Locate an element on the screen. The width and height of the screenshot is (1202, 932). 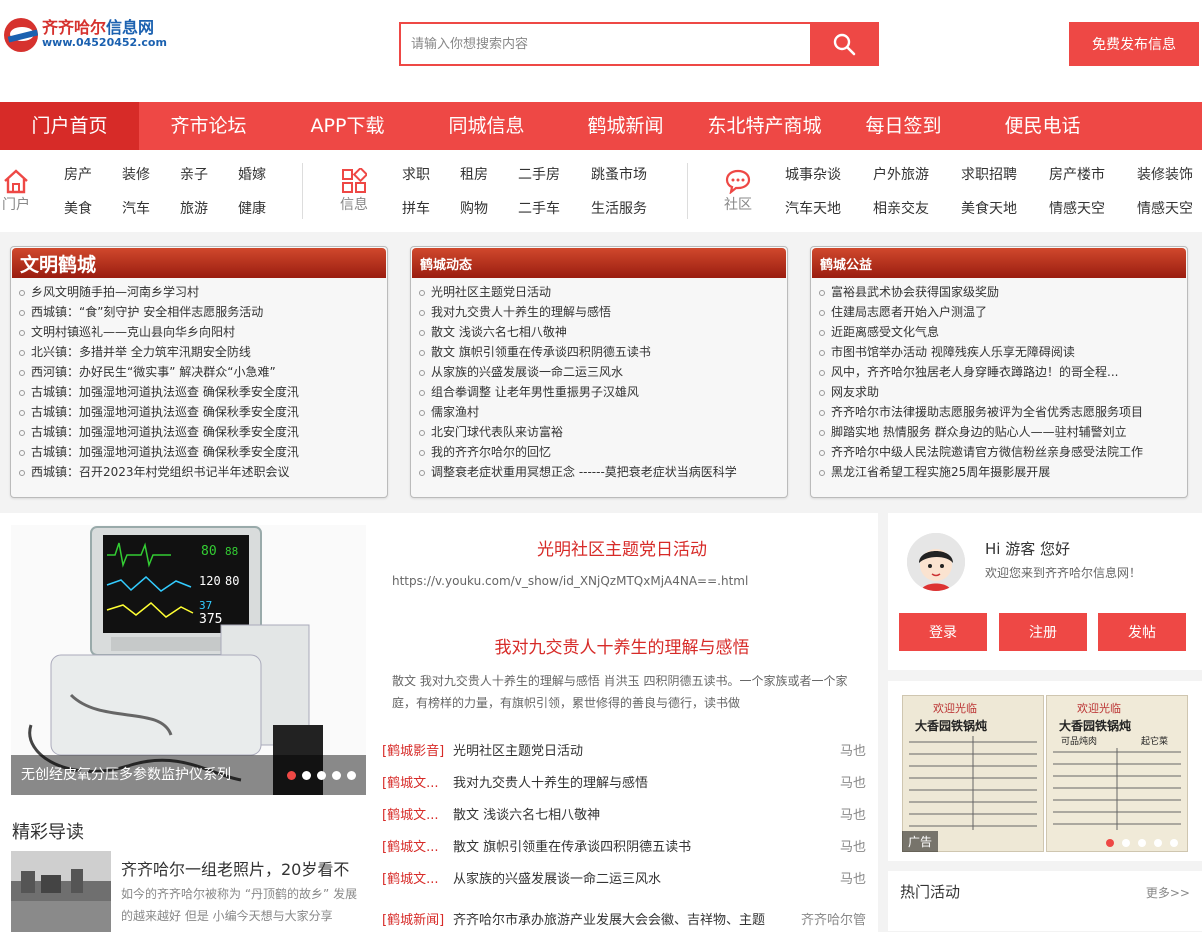
list-item: 住建局志愿者开始入户测温了 is located at coordinates (1003, 312).